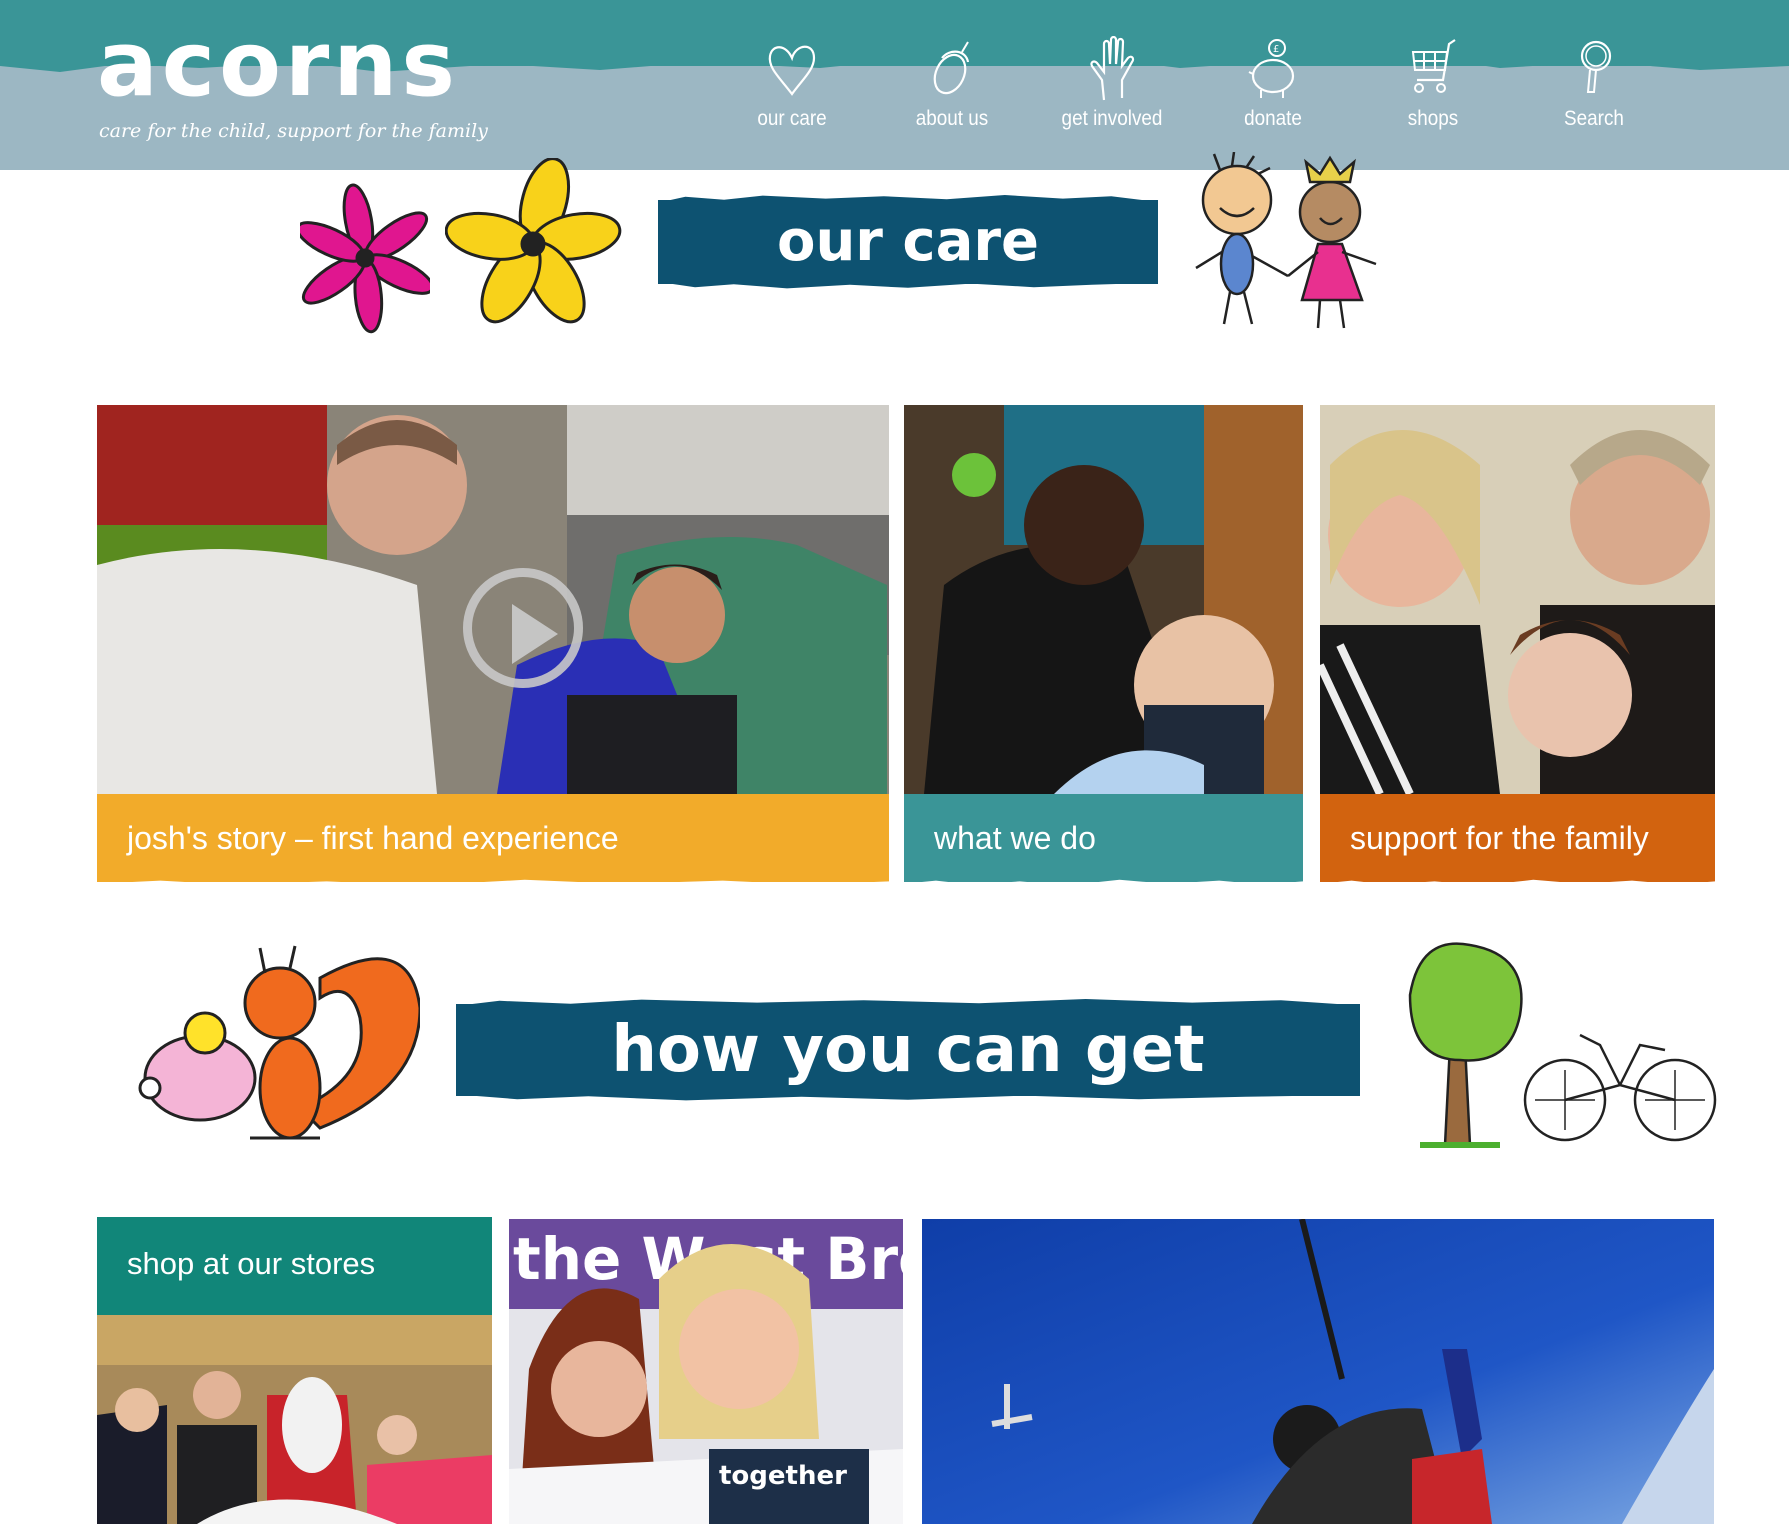 The image size is (1789, 1524). I want to click on video-play-button, so click(523, 628).